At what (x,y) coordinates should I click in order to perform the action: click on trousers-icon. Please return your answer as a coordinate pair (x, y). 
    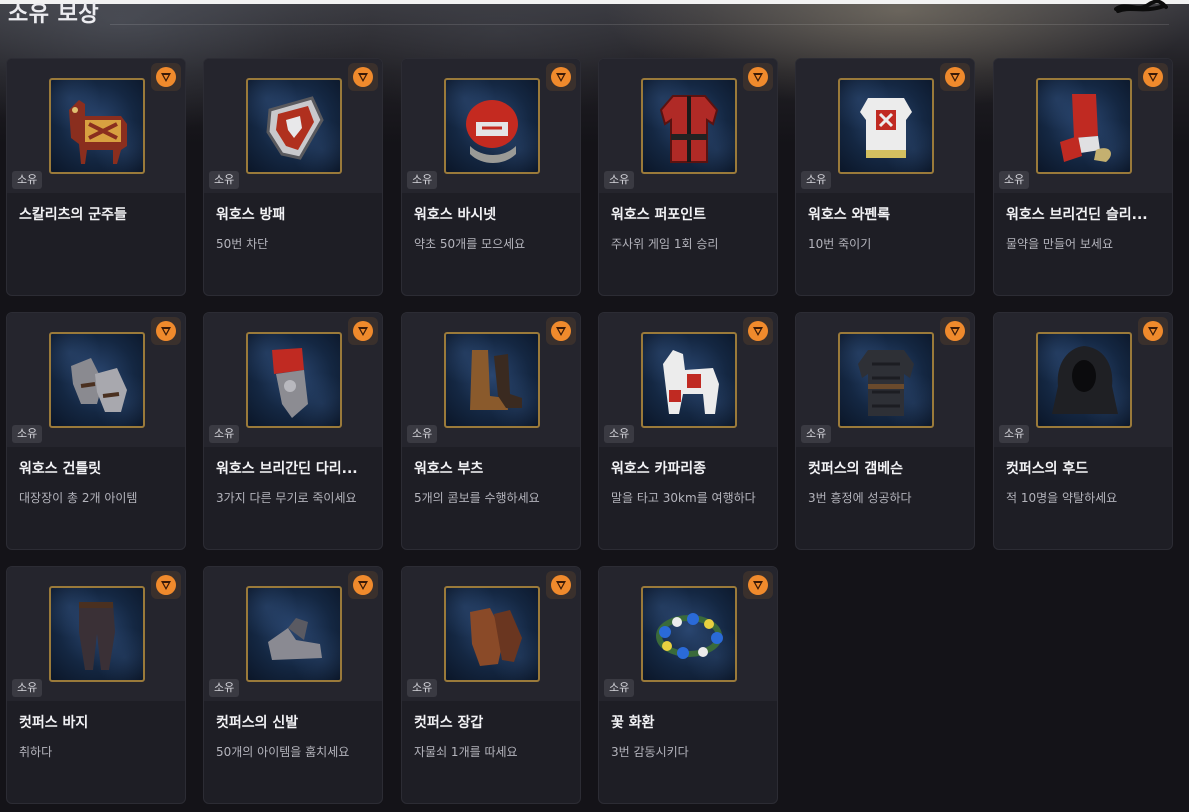
    Looking at the image, I should click on (97, 634).